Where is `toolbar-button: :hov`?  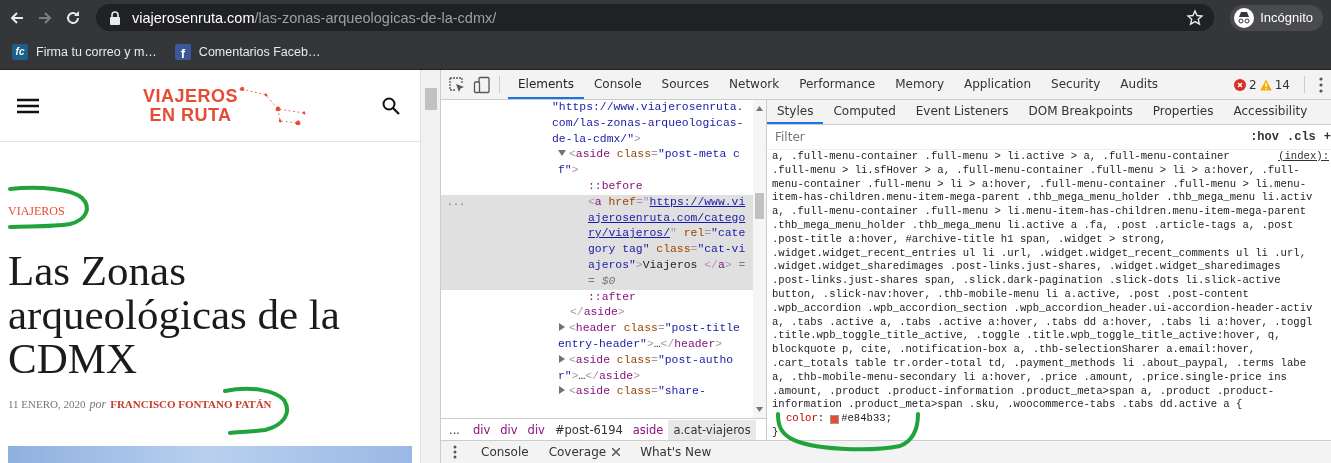 toolbar-button: :hov is located at coordinates (1264, 137).